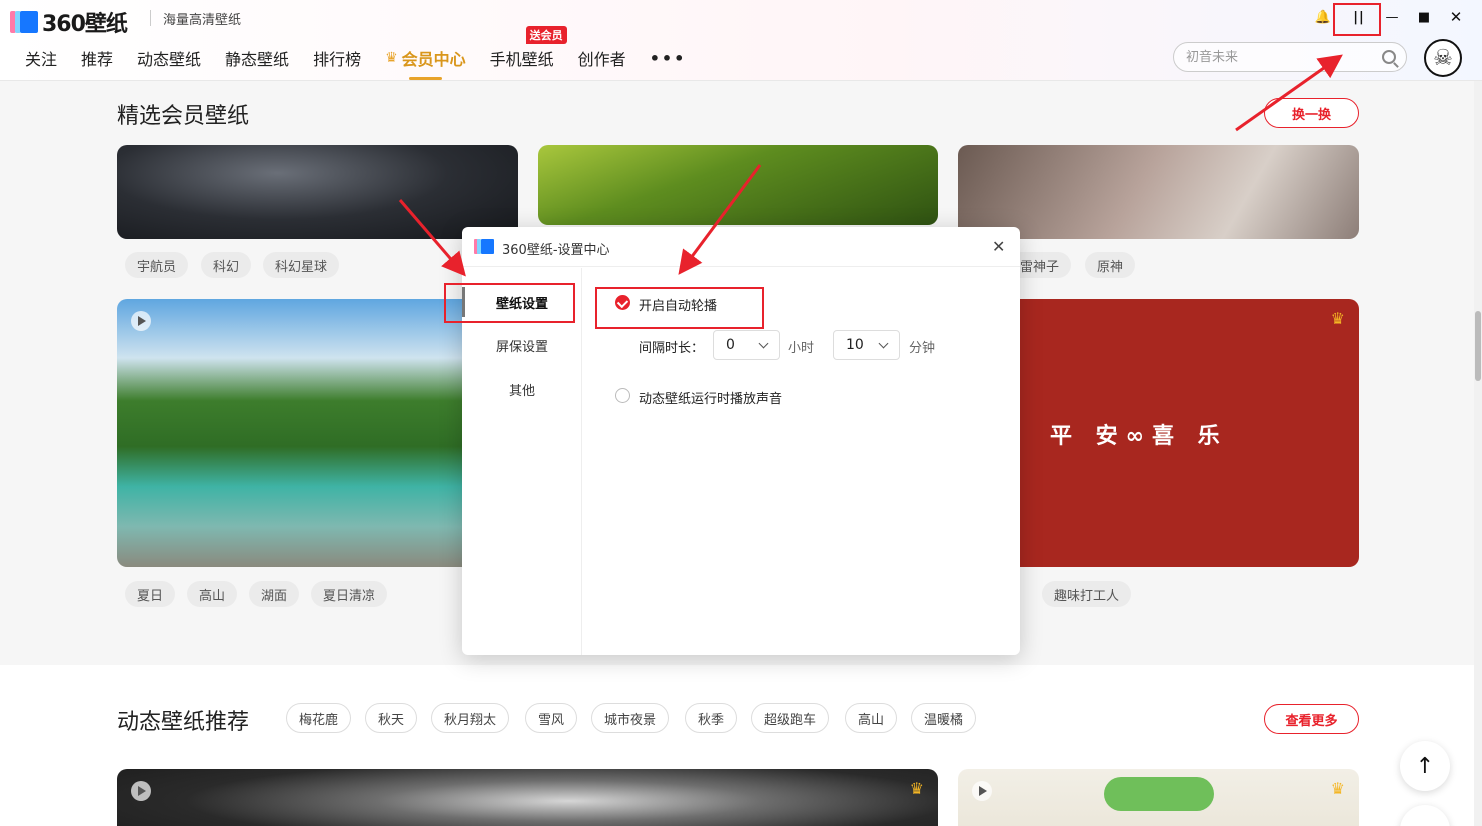  I want to click on sidebar-item-screensaver: 屏保设置, so click(522, 345).